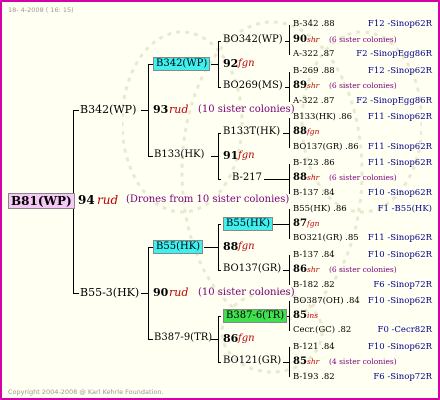 Image resolution: width=440 pixels, height=400 pixels. Describe the element at coordinates (251, 132) in the screenshot. I see `gen3-node: B133T(HK)` at that location.